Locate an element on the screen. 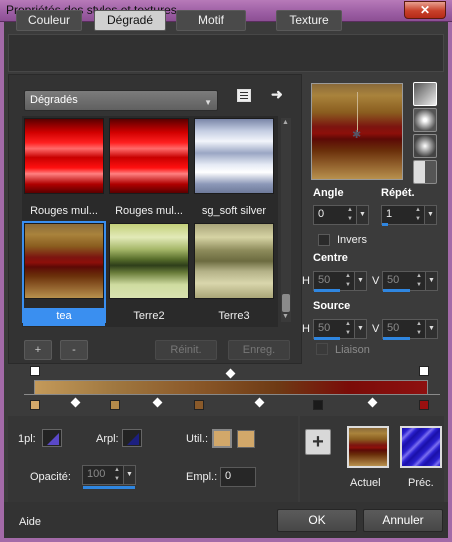 The width and height of the screenshot is (452, 542). center-h-label: H is located at coordinates (306, 281).